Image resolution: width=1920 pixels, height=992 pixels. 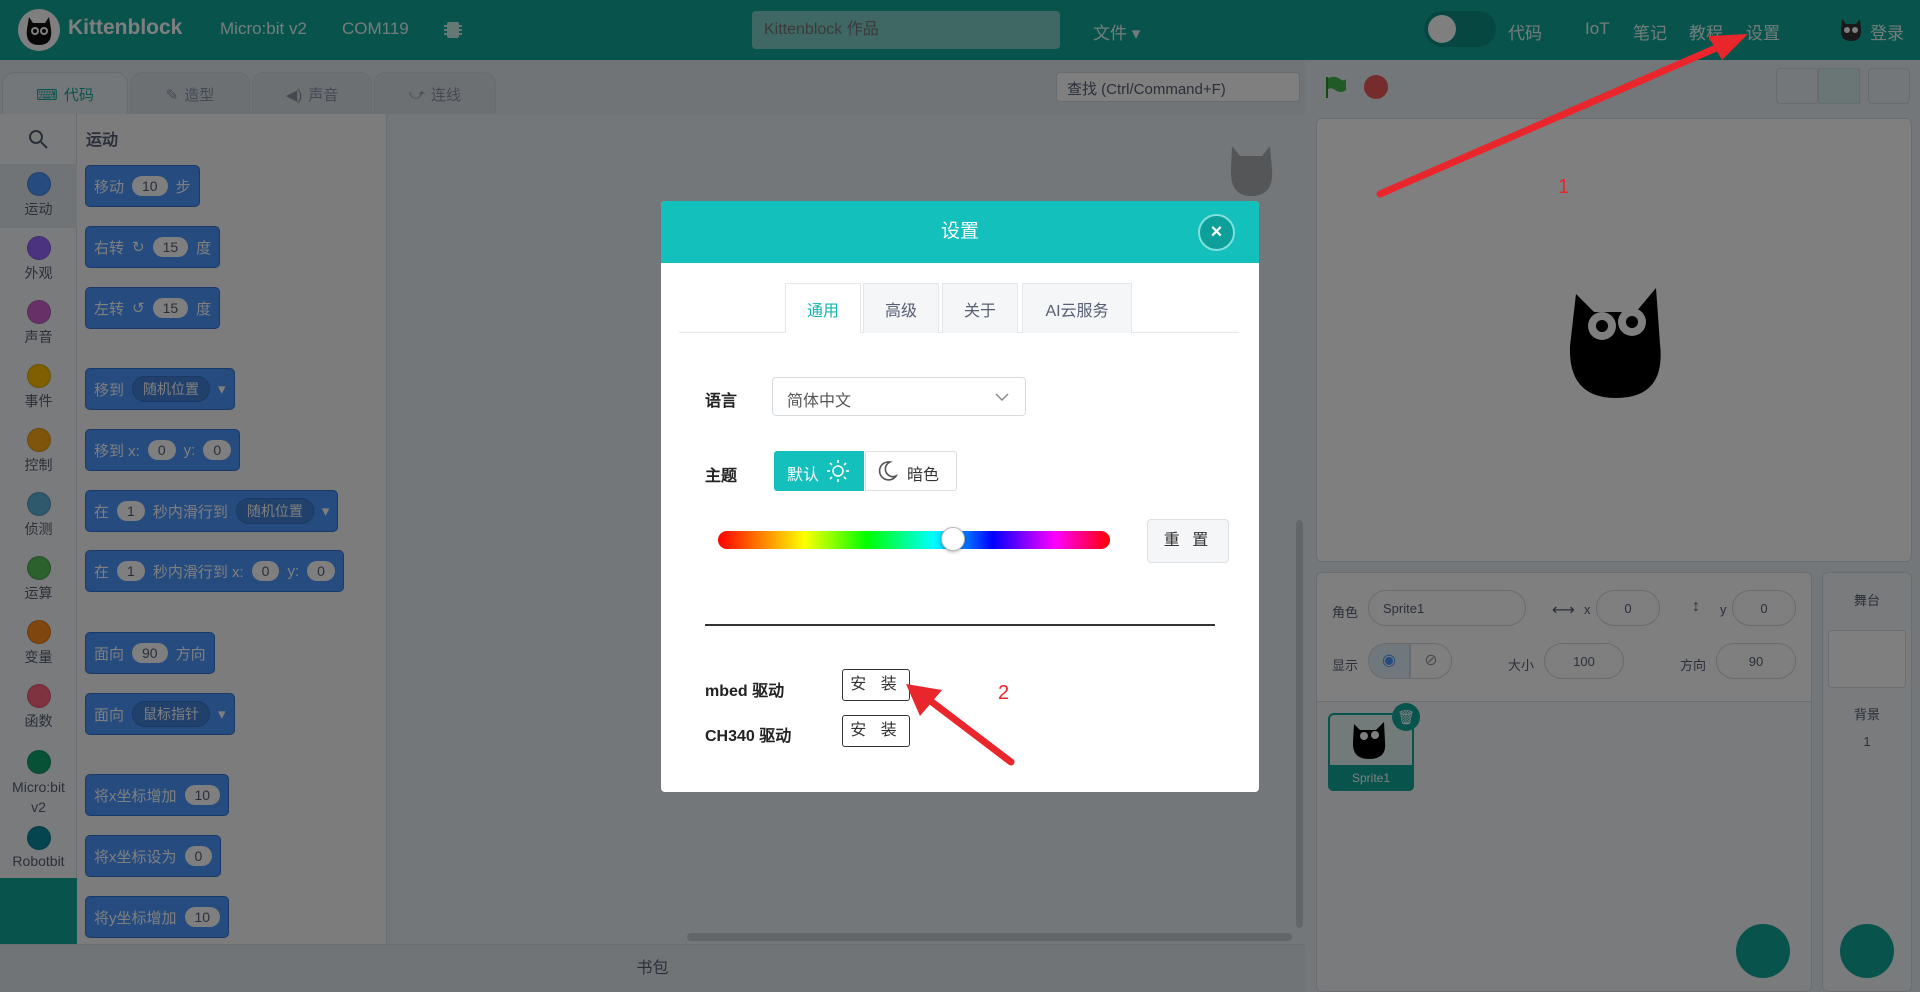 What do you see at coordinates (1564, 187) in the screenshot?
I see `annotation-label-1: 1` at bounding box center [1564, 187].